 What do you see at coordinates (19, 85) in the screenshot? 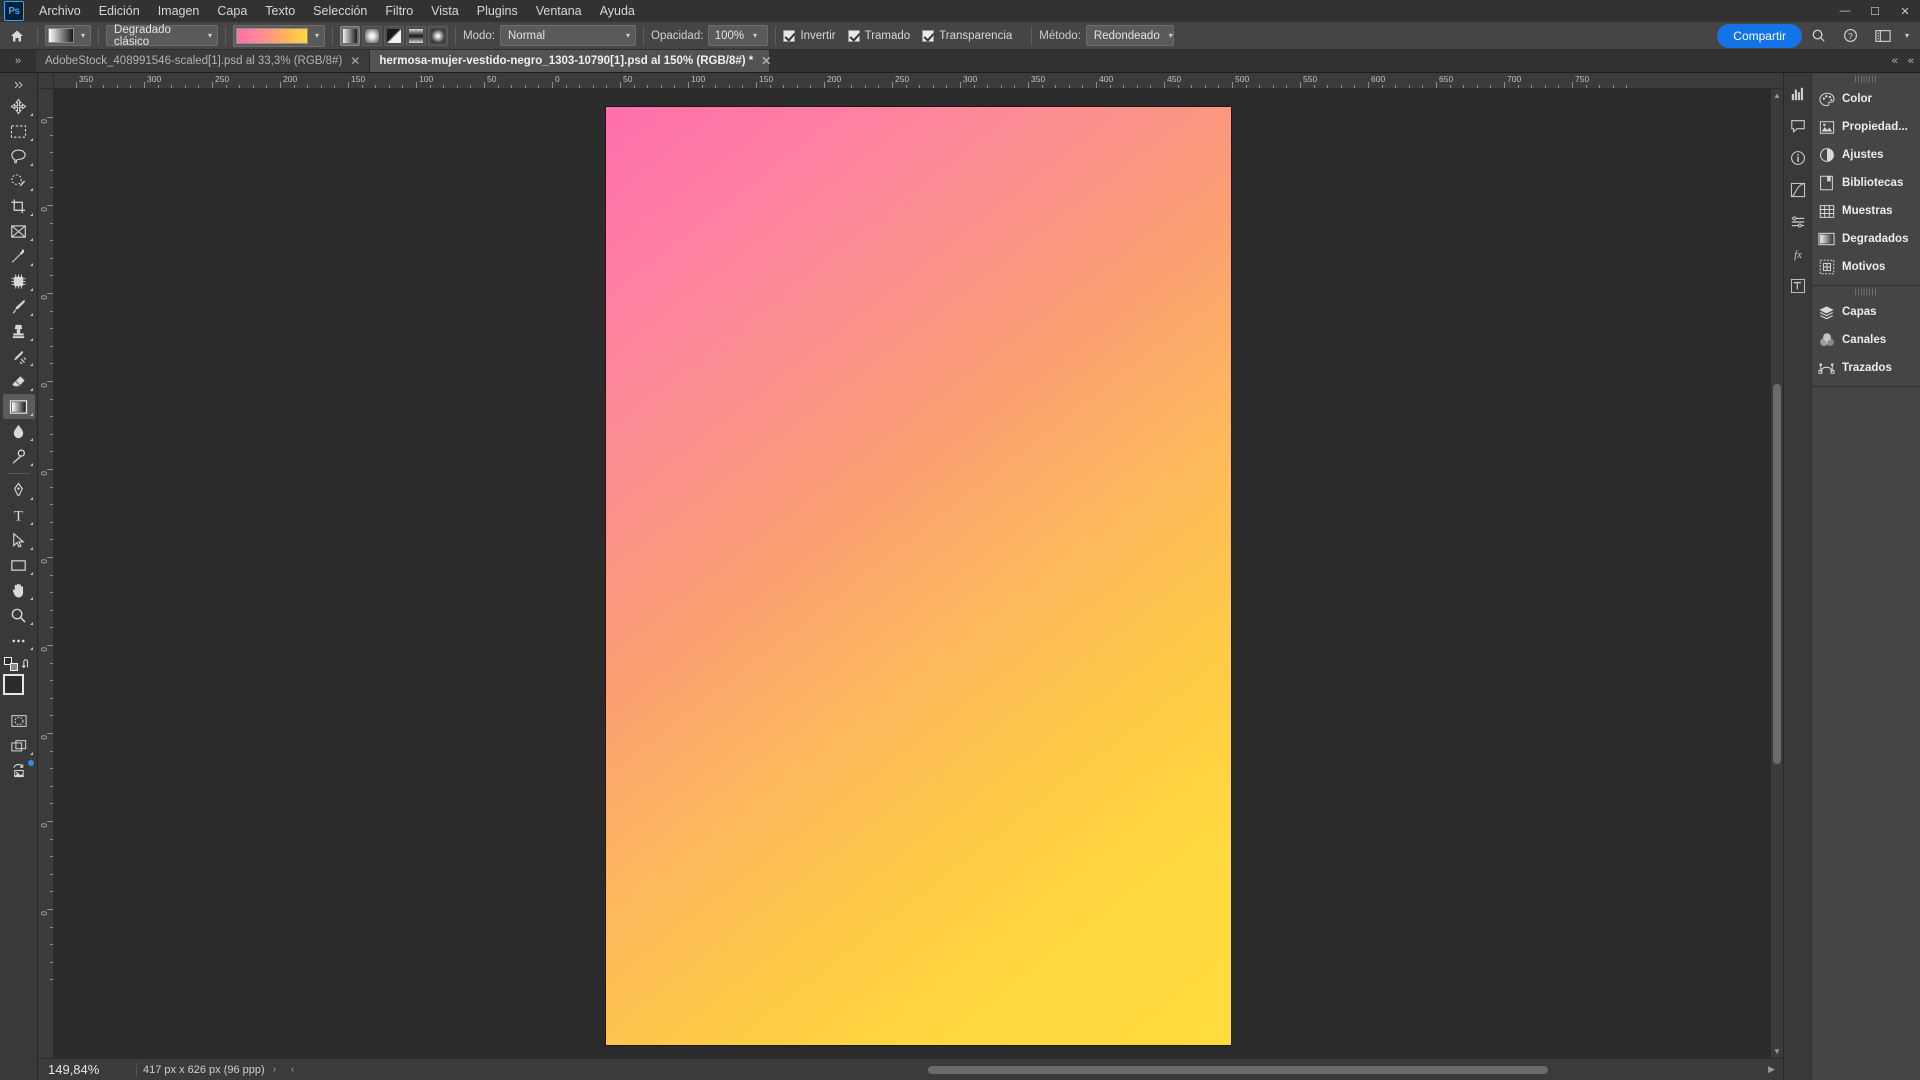
I see `toolbar-collapse-icon` at bounding box center [19, 85].